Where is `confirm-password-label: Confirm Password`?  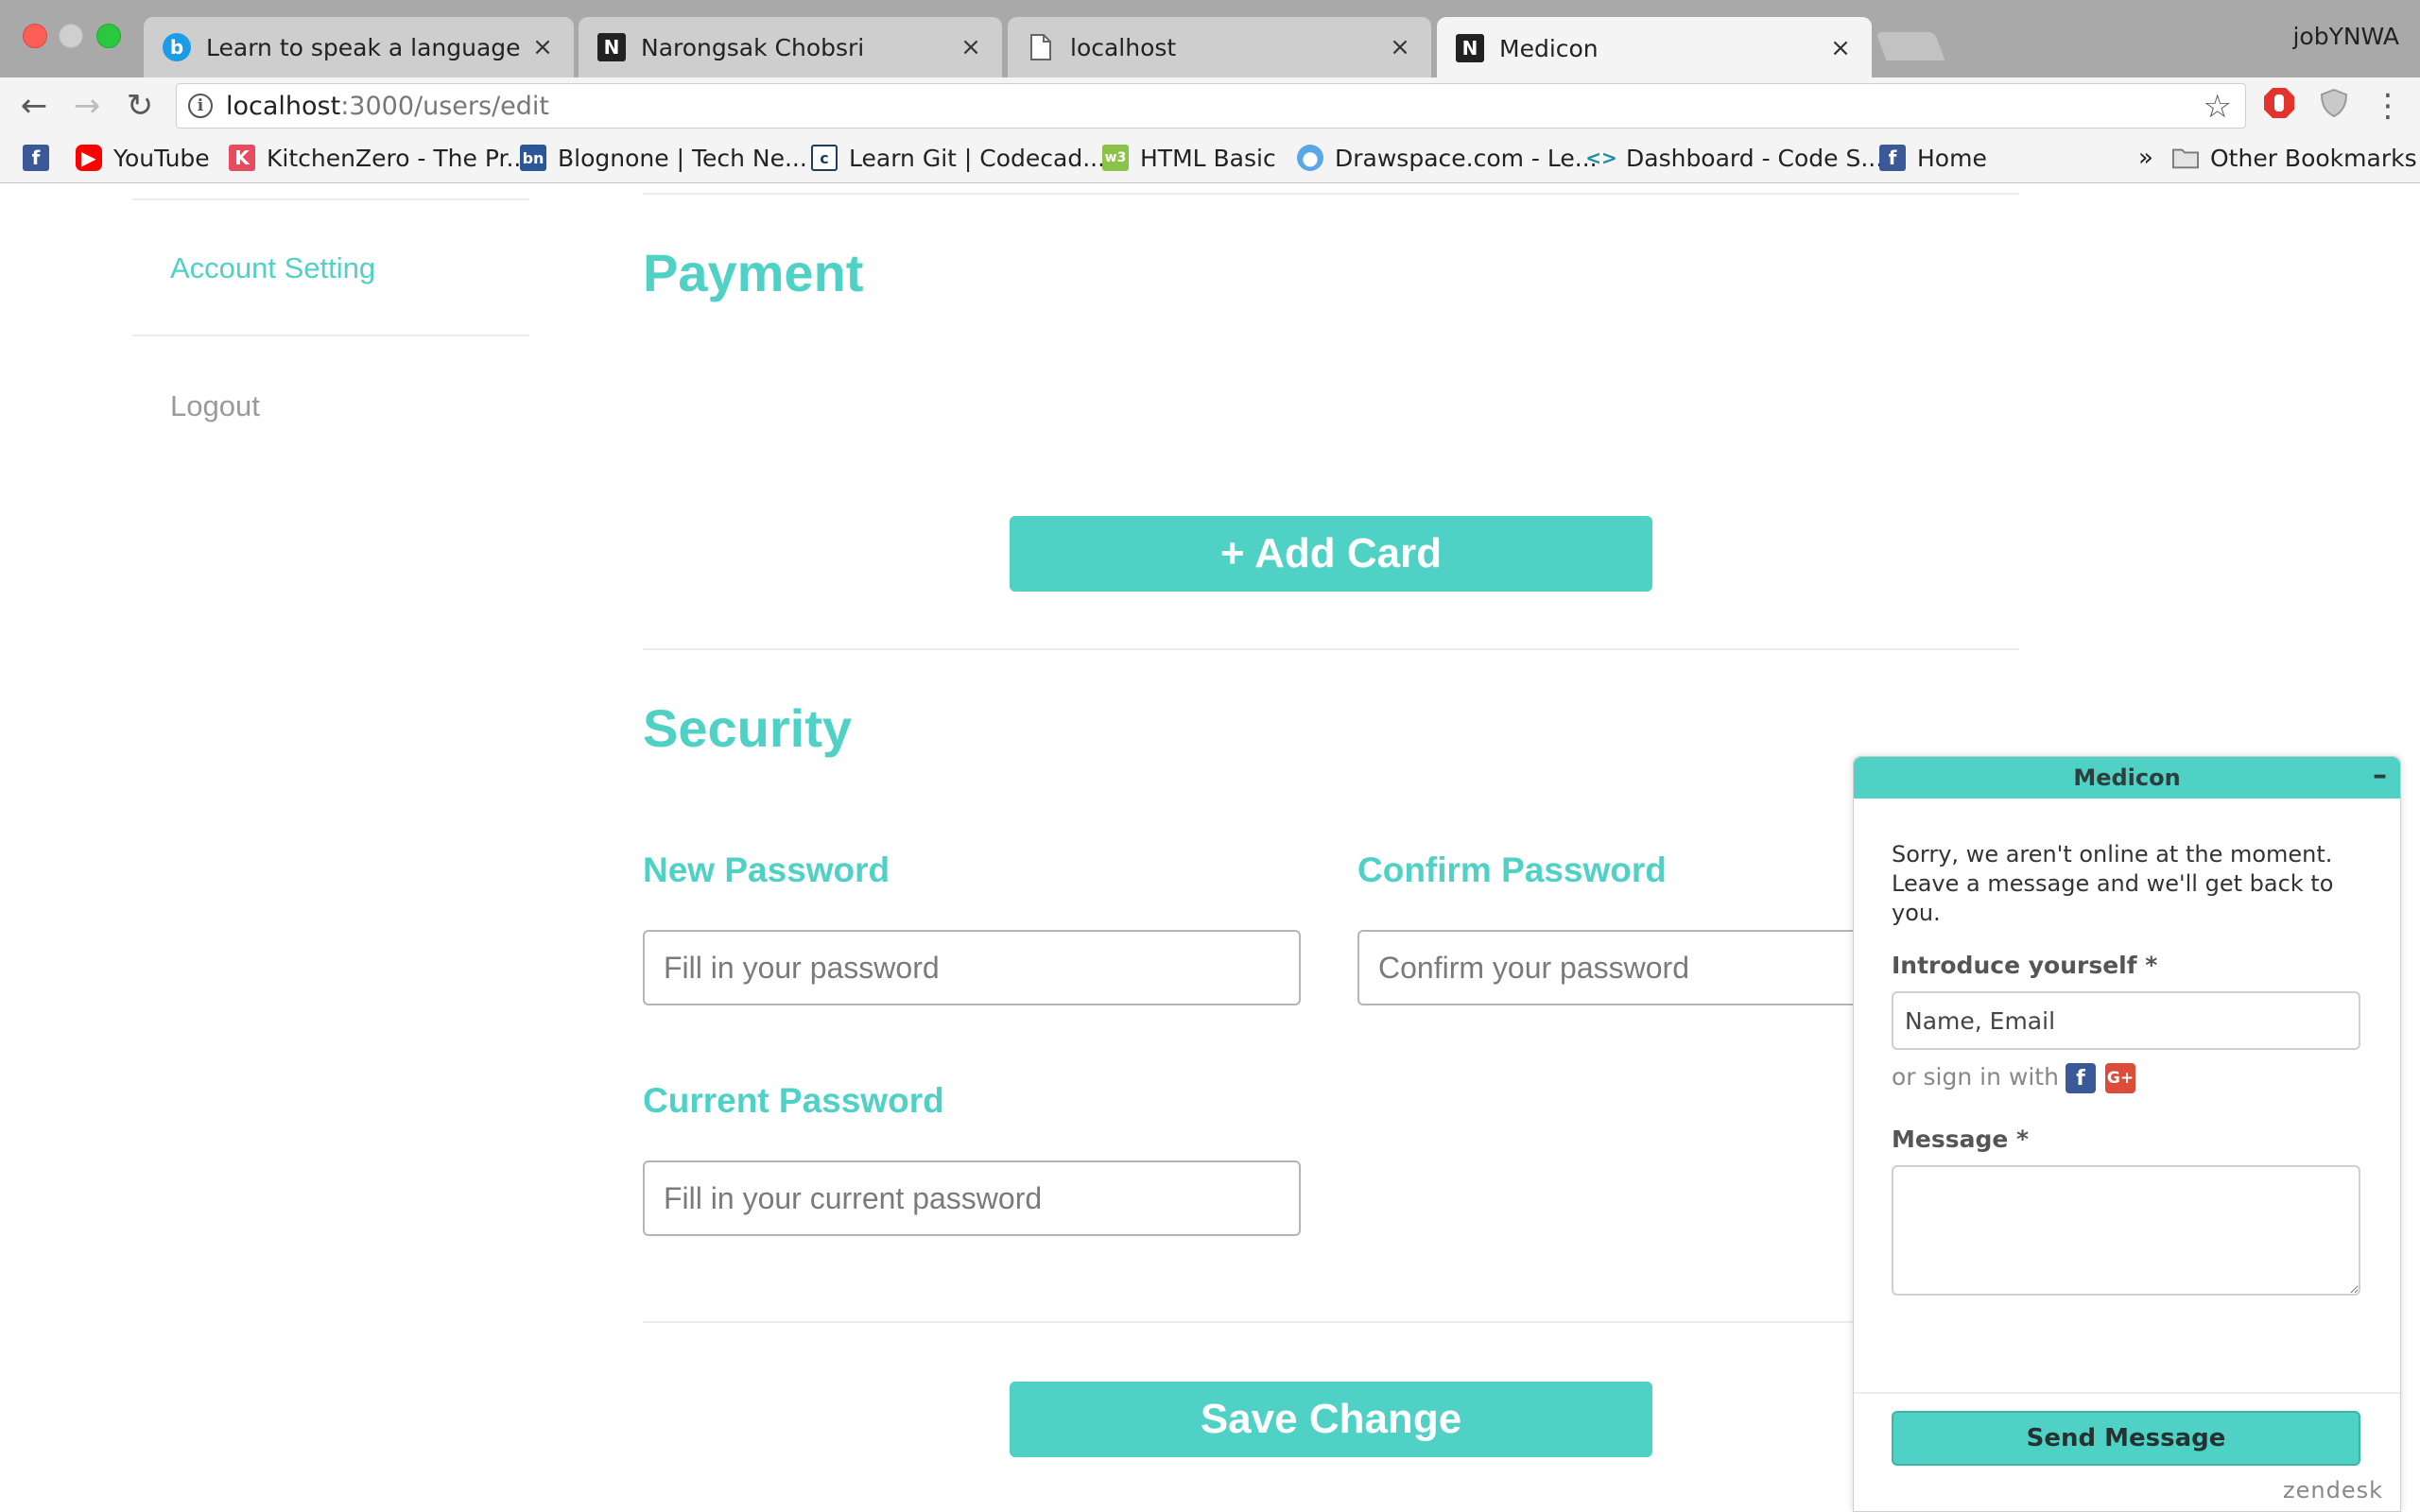 confirm-password-label: Confirm Password is located at coordinates (1512, 869).